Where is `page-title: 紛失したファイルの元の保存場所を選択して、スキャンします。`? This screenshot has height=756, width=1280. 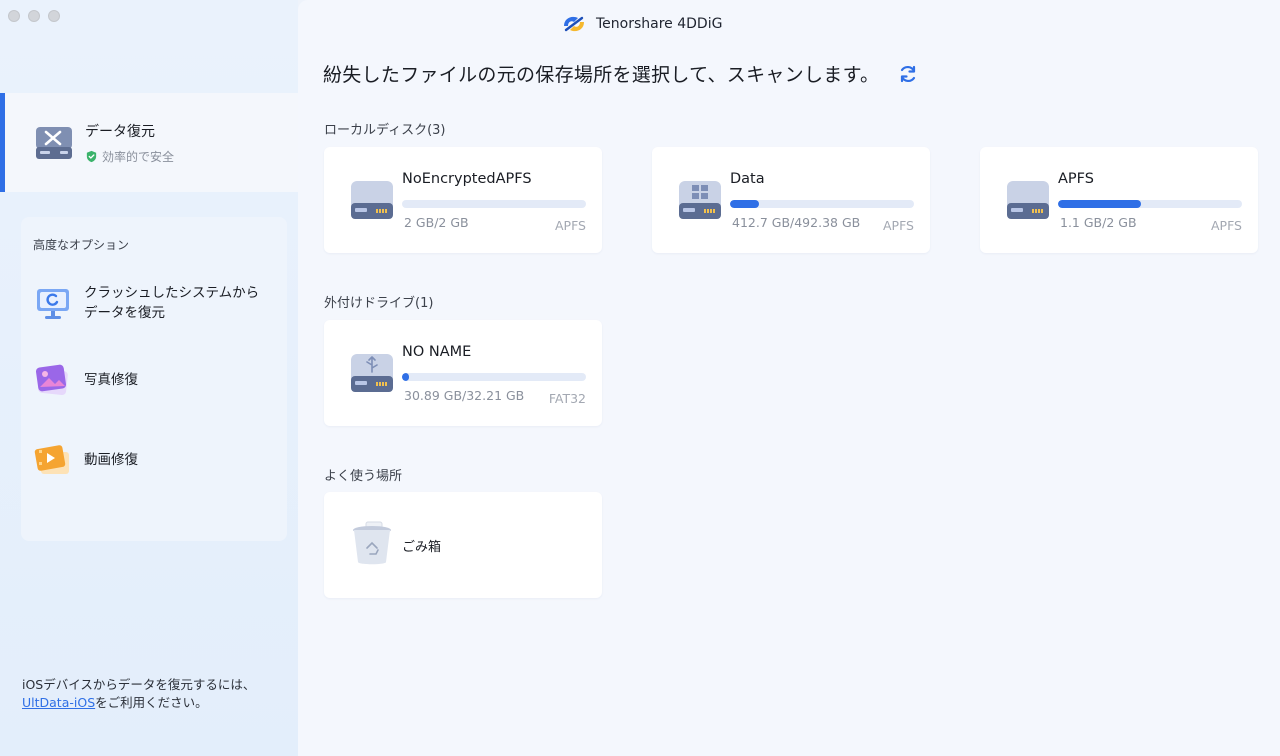
page-title: 紛失したファイルの元の保存場所を選択して、スキャンします。 is located at coordinates (621, 73).